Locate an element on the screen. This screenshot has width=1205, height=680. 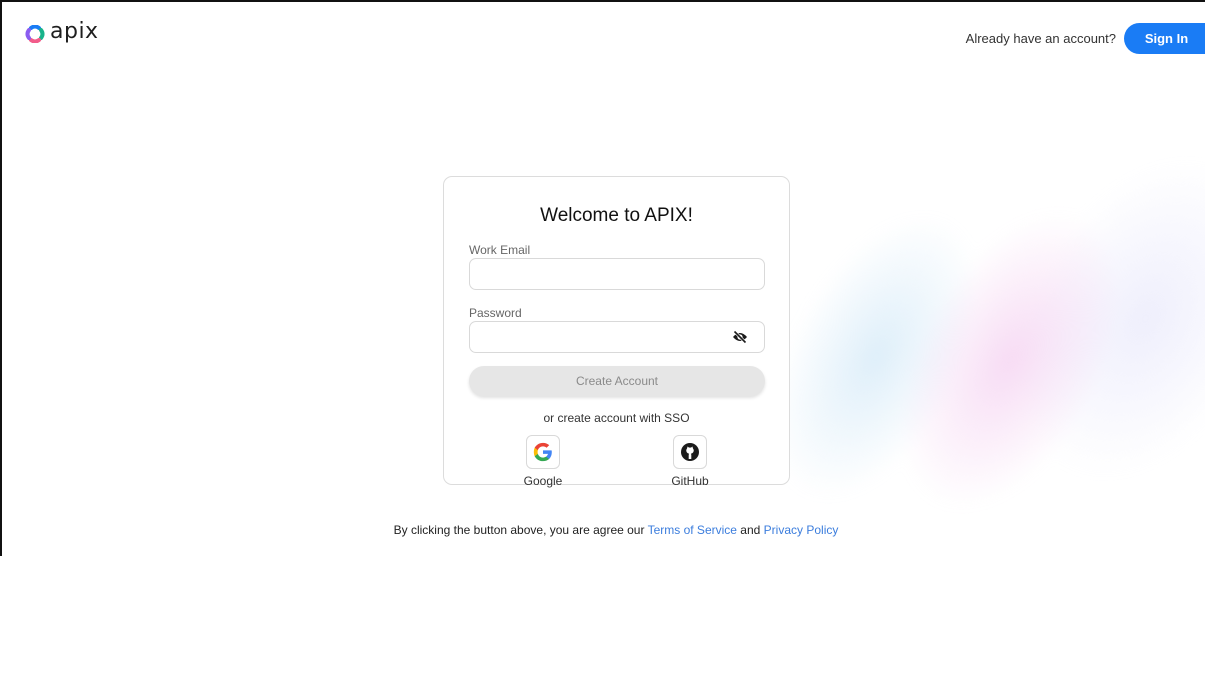
github-icon is located at coordinates (690, 452).